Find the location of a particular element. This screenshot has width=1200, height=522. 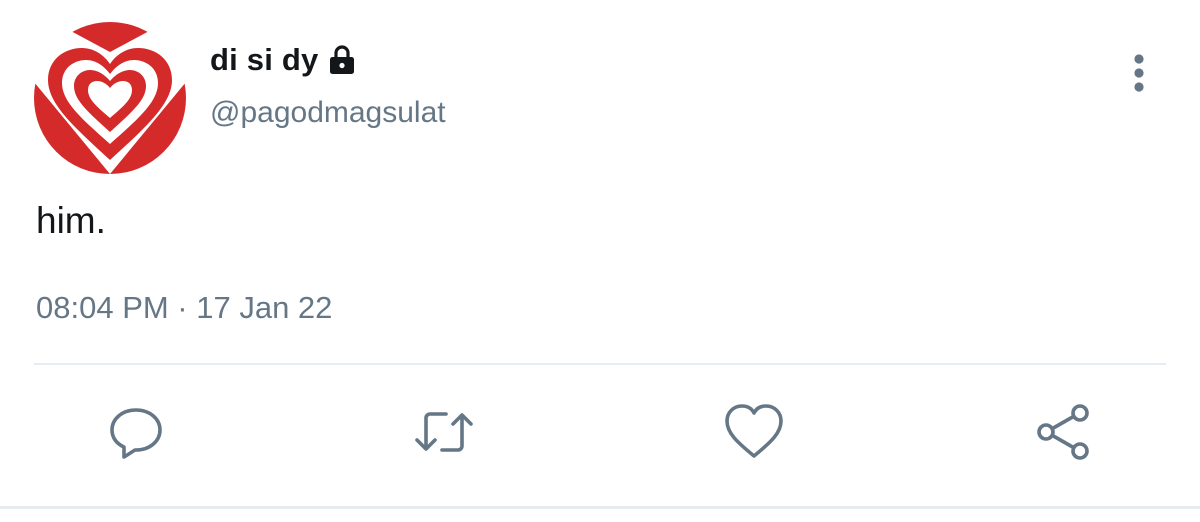

retweet-icon is located at coordinates (444, 432).